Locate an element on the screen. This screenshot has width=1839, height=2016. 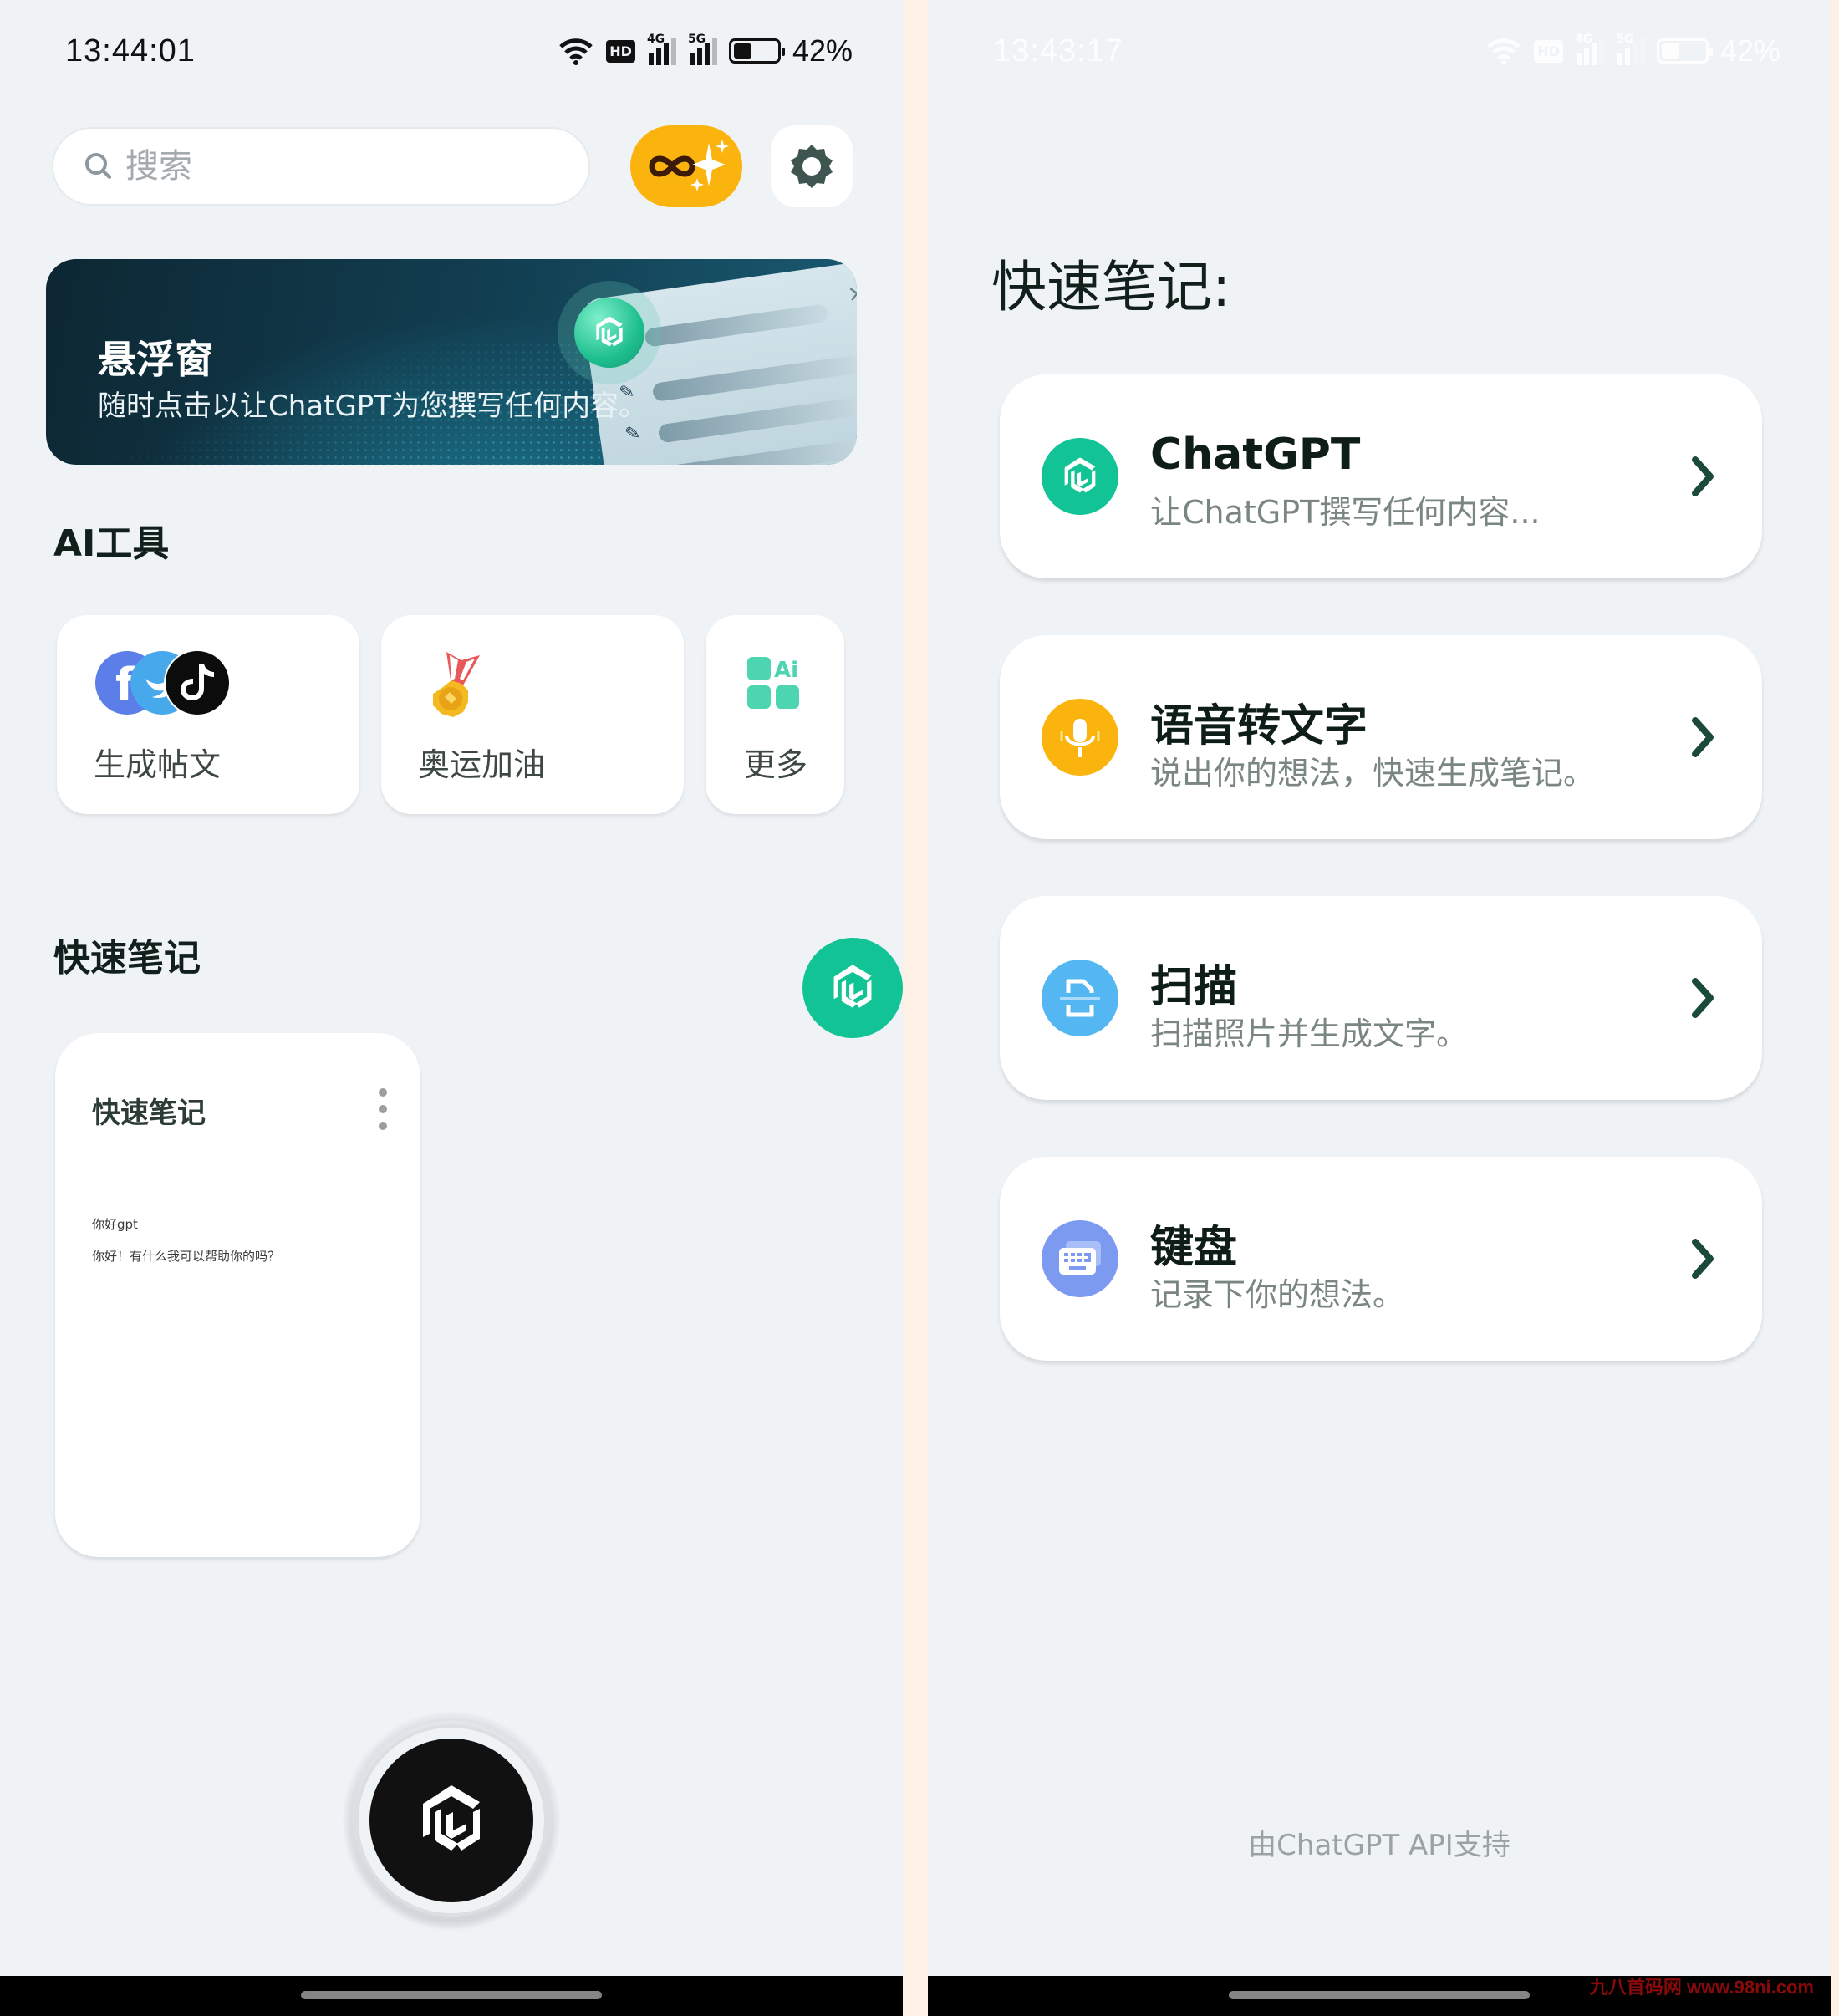
more-options-icon is located at coordinates (382, 1109).